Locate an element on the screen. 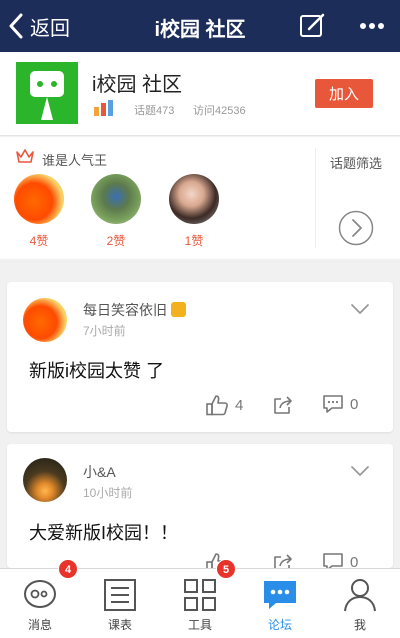  like-count: 4 is located at coordinates (239, 405).